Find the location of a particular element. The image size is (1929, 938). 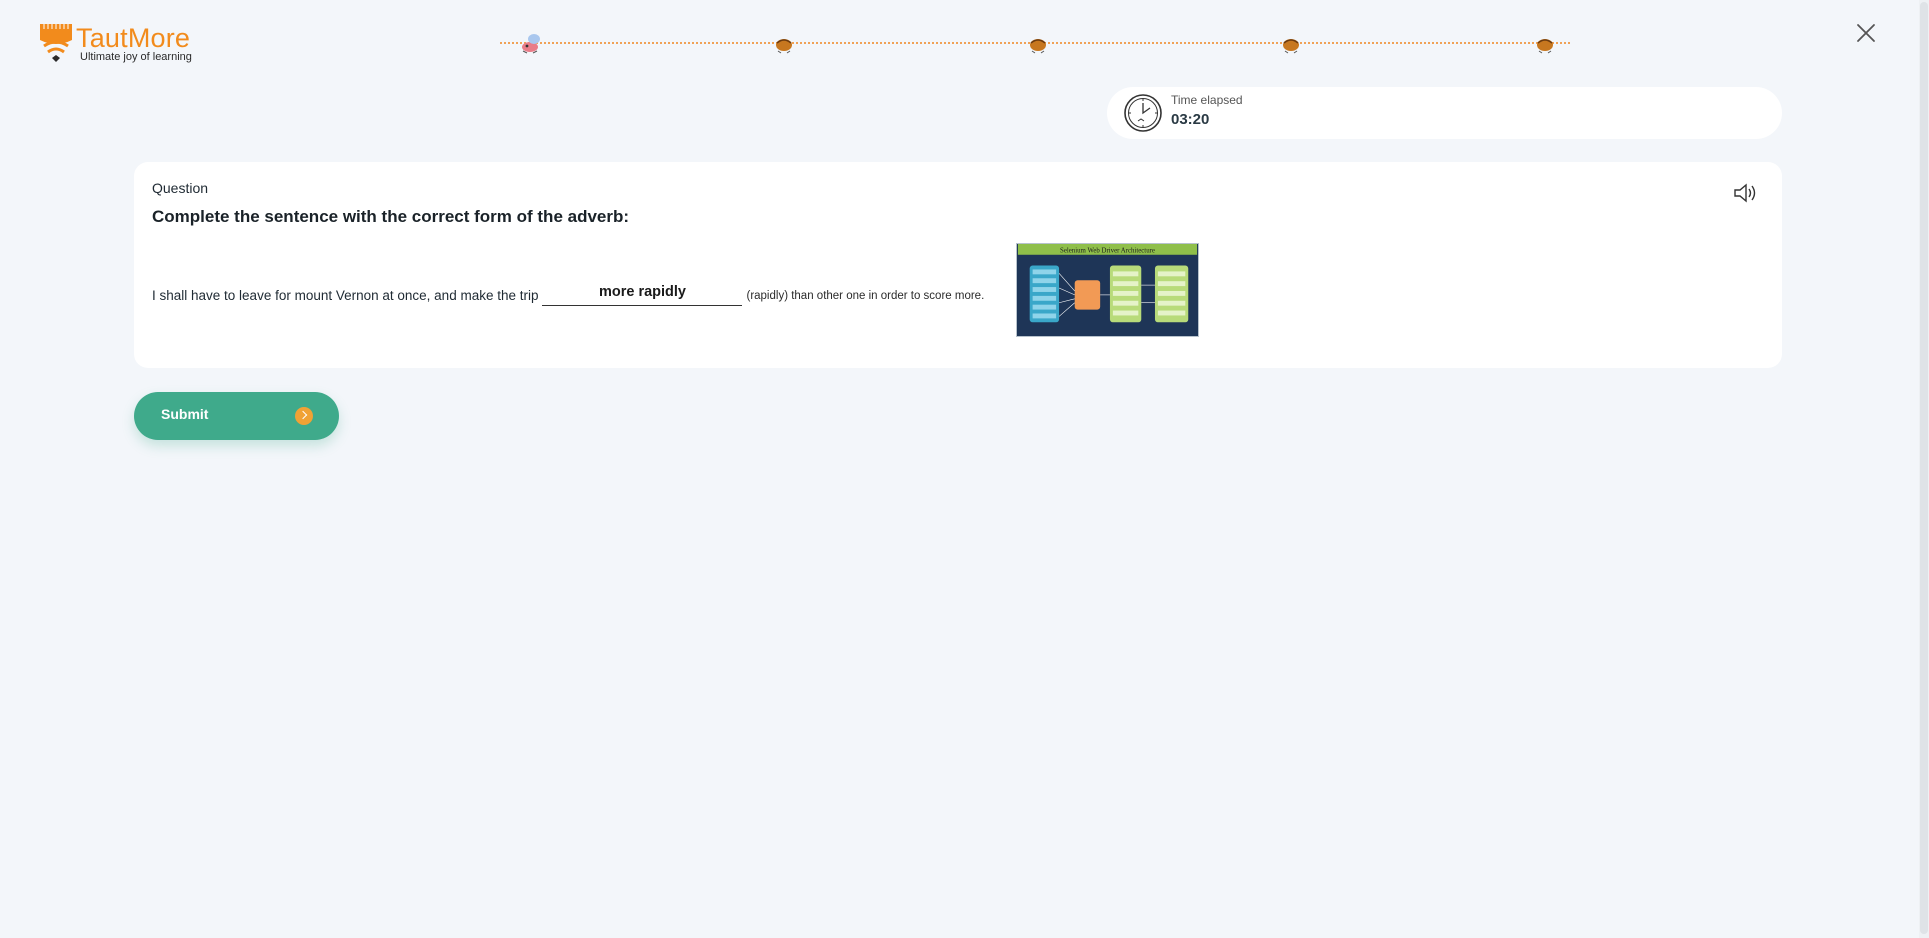

question-label: Question is located at coordinates (180, 188).